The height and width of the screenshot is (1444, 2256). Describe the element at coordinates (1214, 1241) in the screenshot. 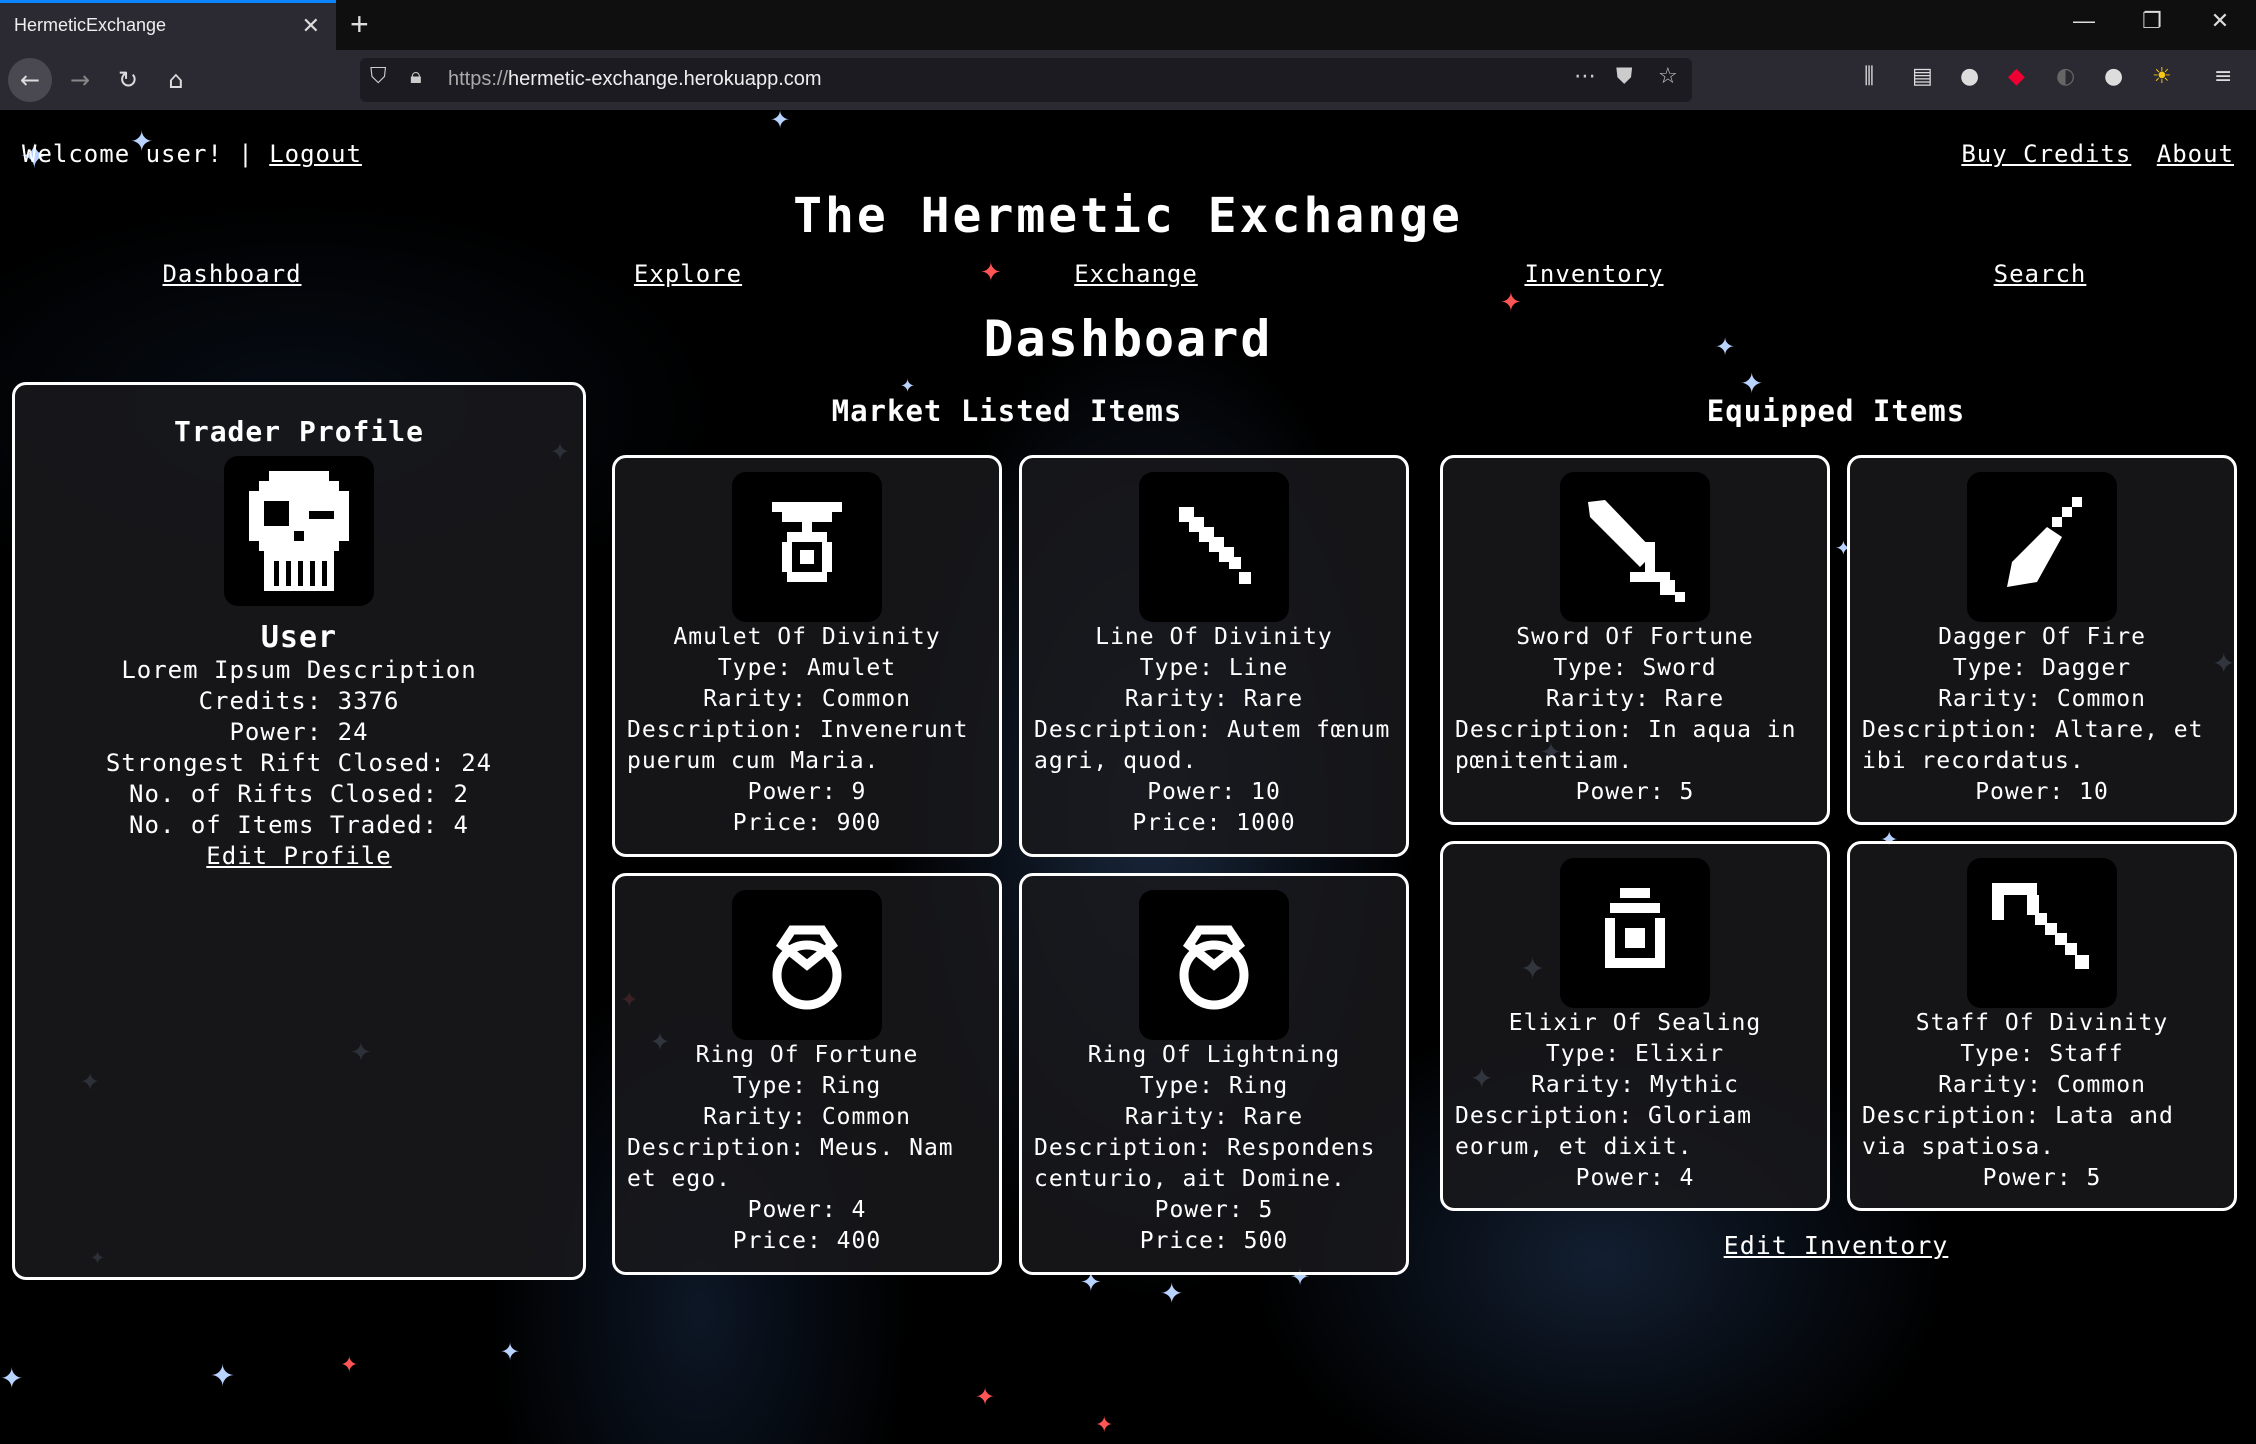

I see `item-price: Price: 500` at that location.